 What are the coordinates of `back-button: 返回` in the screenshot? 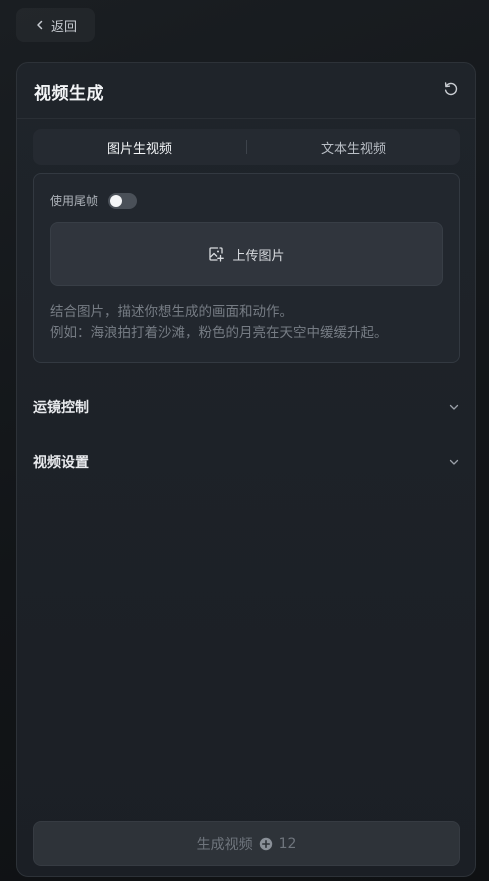 It's located at (55, 25).